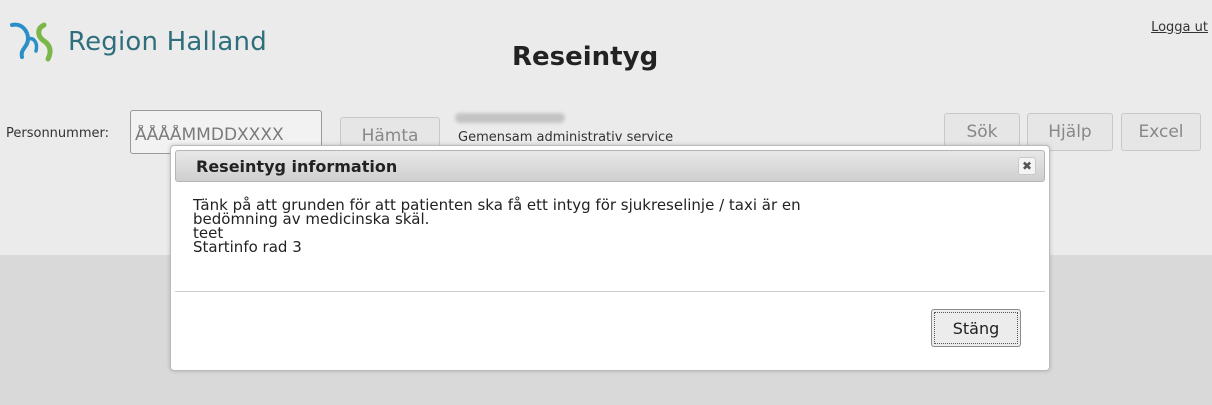 Image resolution: width=1212 pixels, height=405 pixels. What do you see at coordinates (976, 328) in the screenshot?
I see `stang-button: Stäng` at bounding box center [976, 328].